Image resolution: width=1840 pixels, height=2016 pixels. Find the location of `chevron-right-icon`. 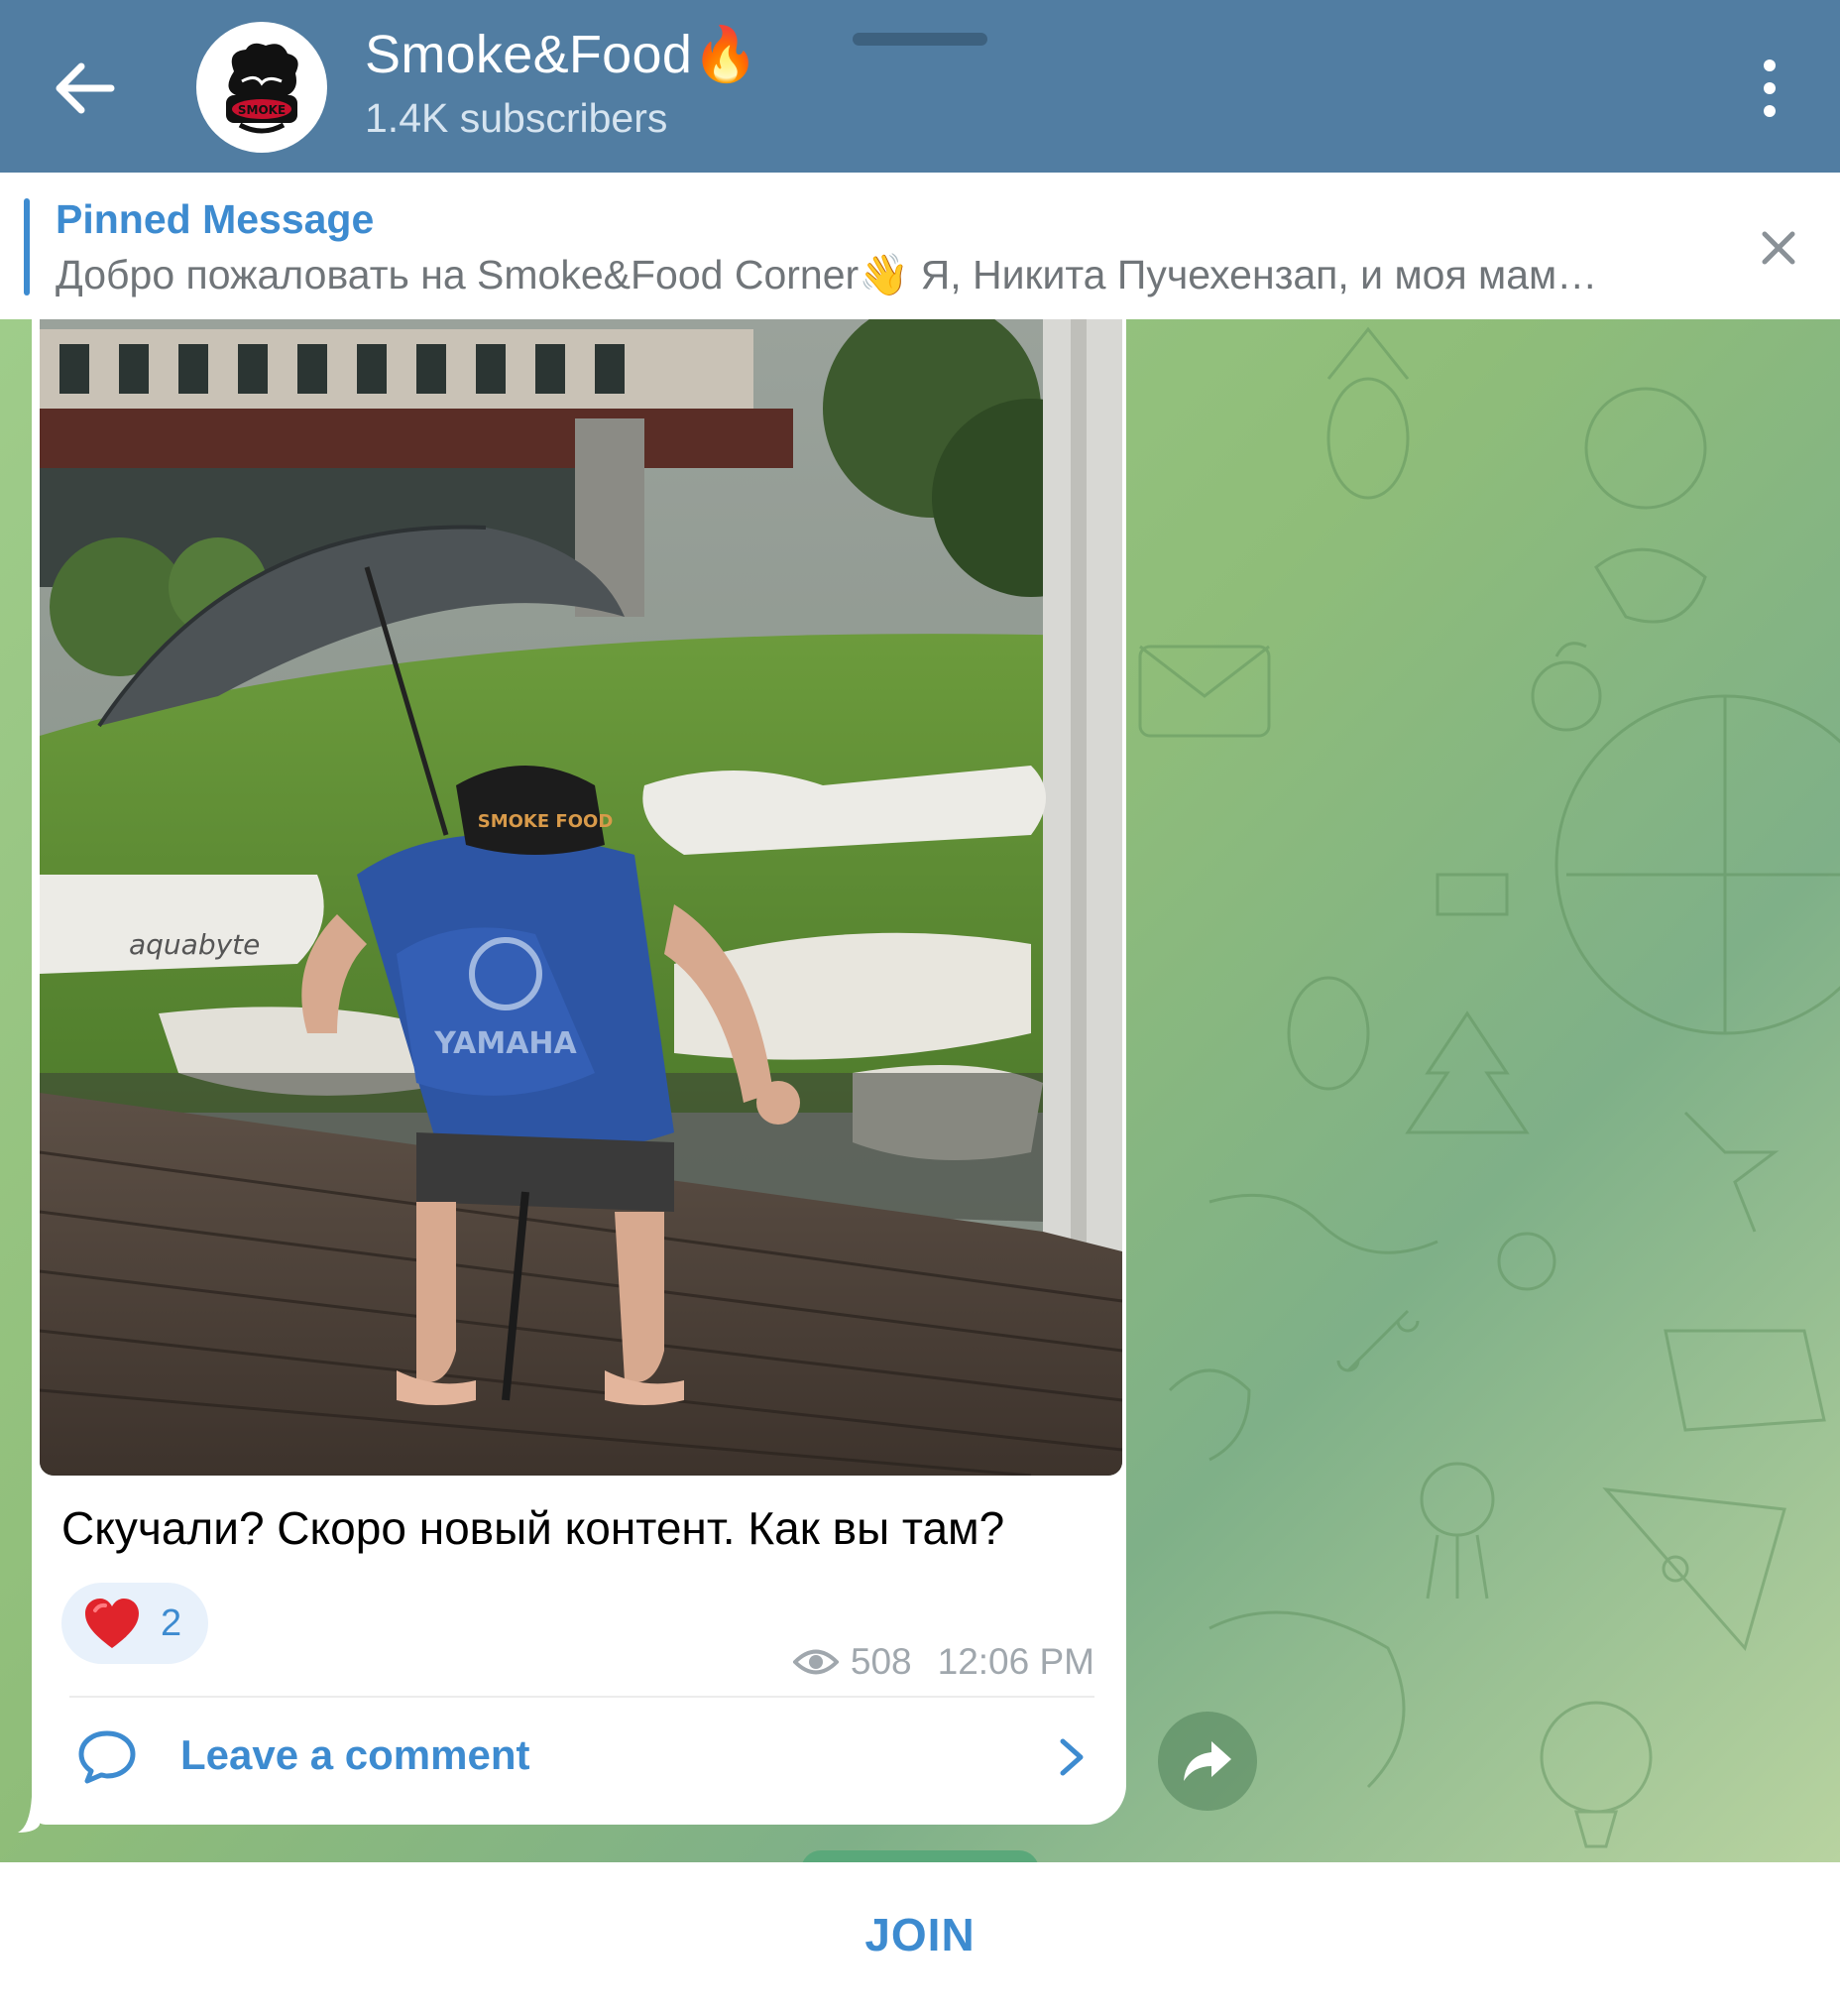

chevron-right-icon is located at coordinates (1072, 1757).